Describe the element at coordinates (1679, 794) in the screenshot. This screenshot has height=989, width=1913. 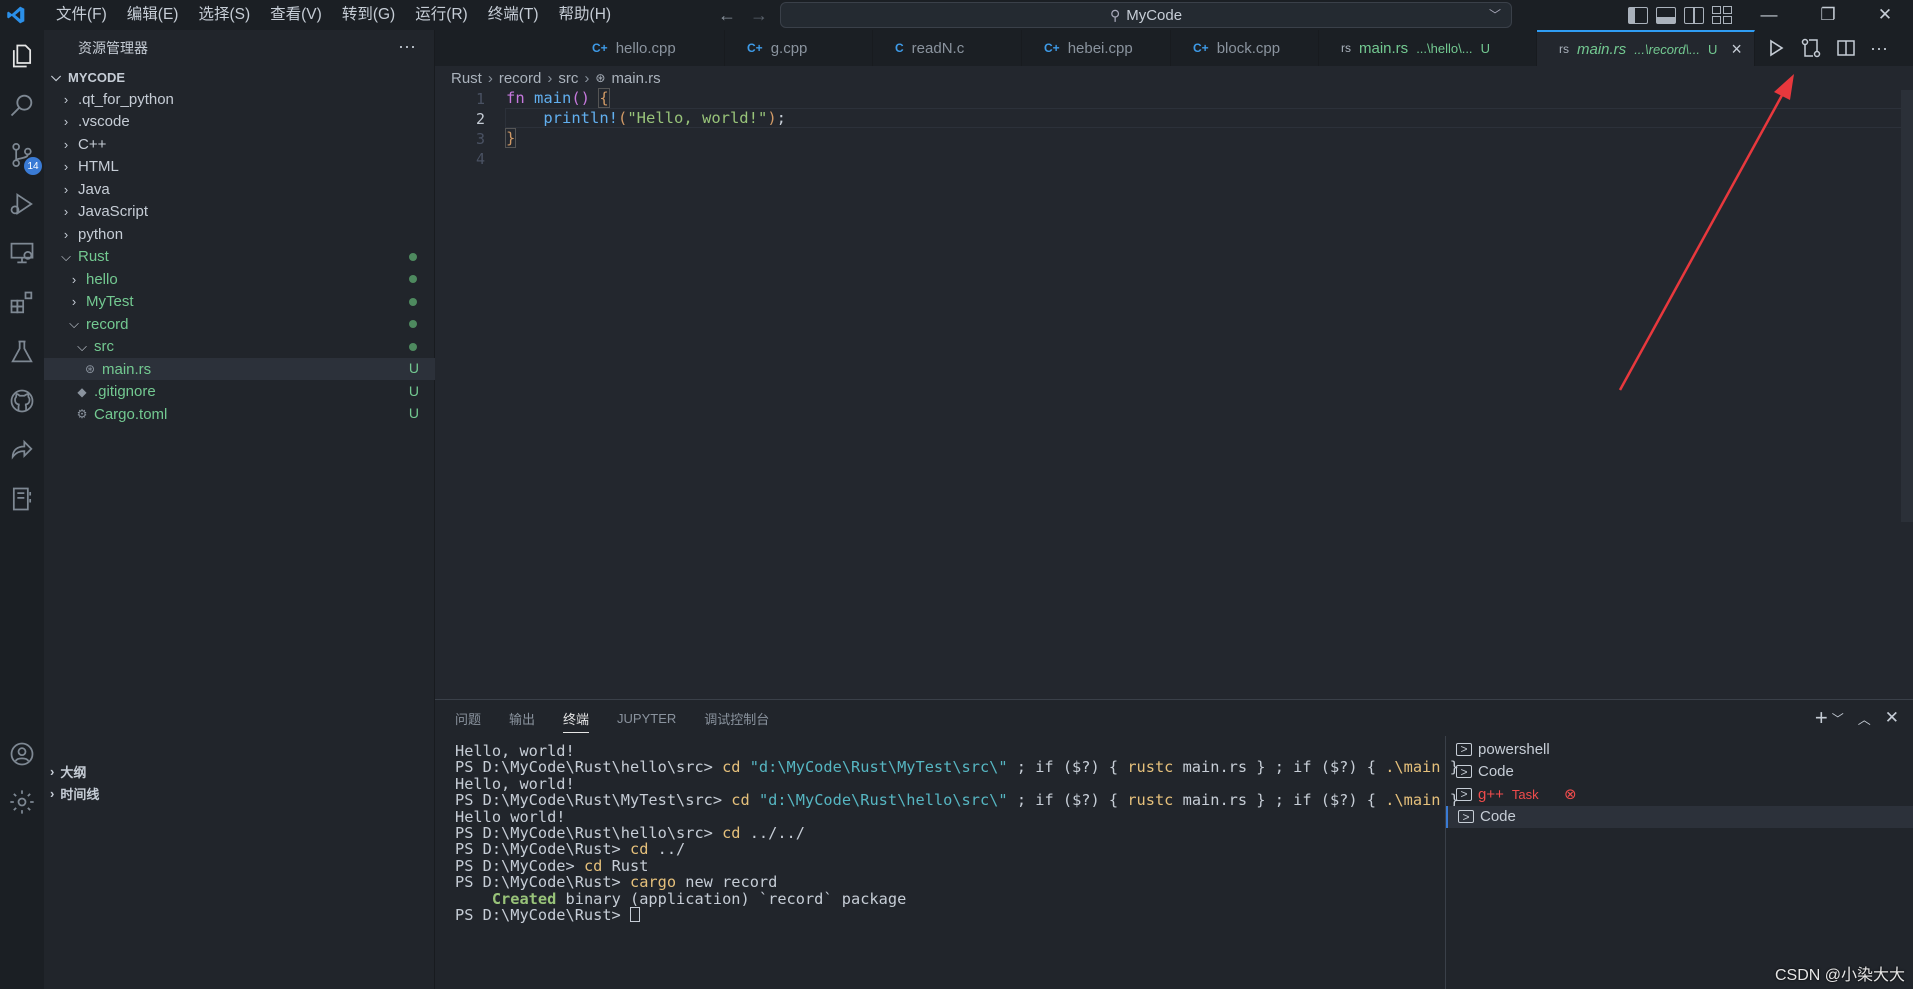
I see `terminal-item-gpp-task: > g++ Task ⊗` at that location.